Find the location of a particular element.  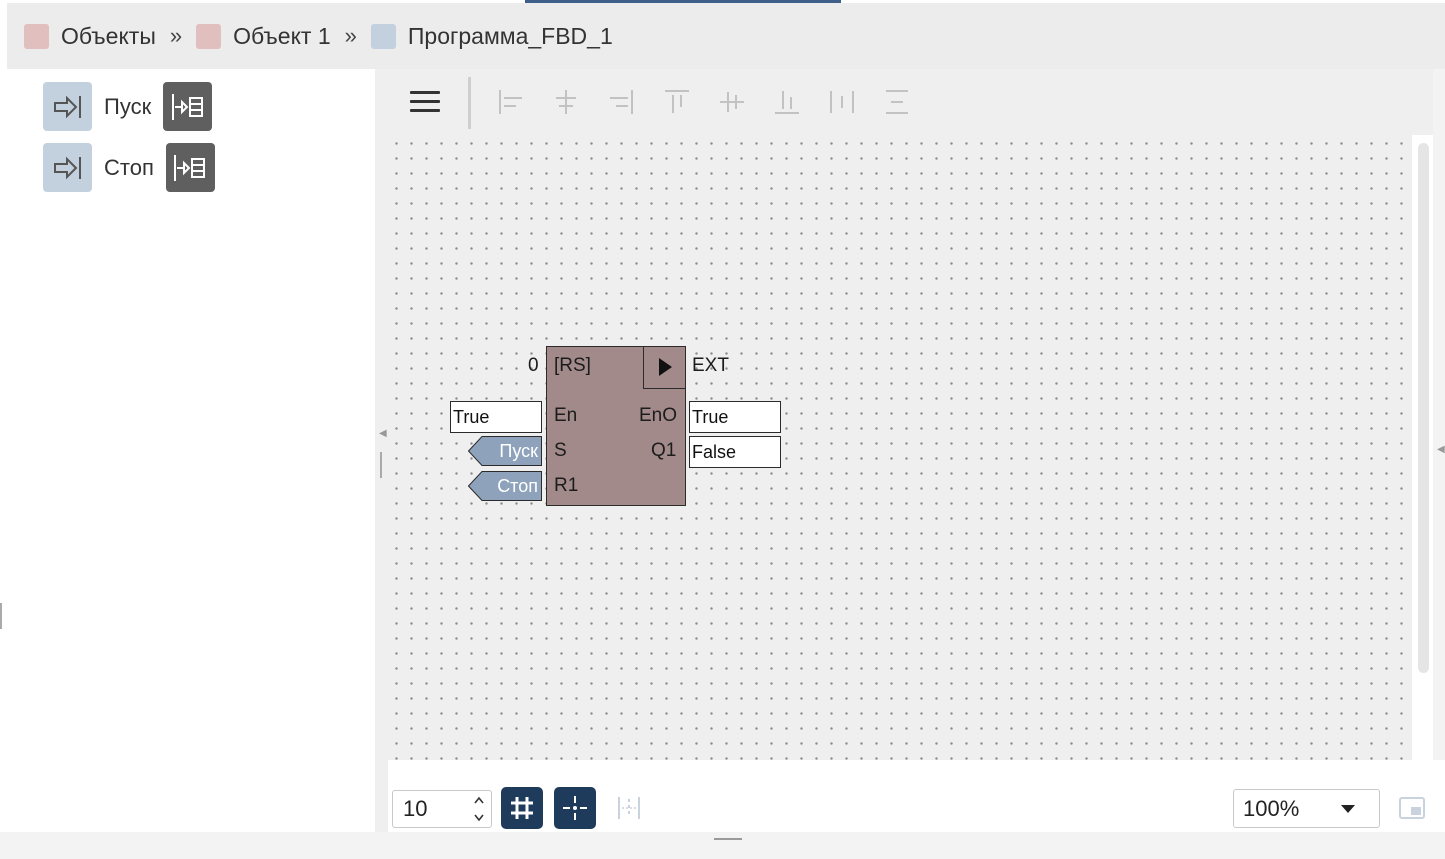

breadcrumb-label: Объект 1 is located at coordinates (282, 35).